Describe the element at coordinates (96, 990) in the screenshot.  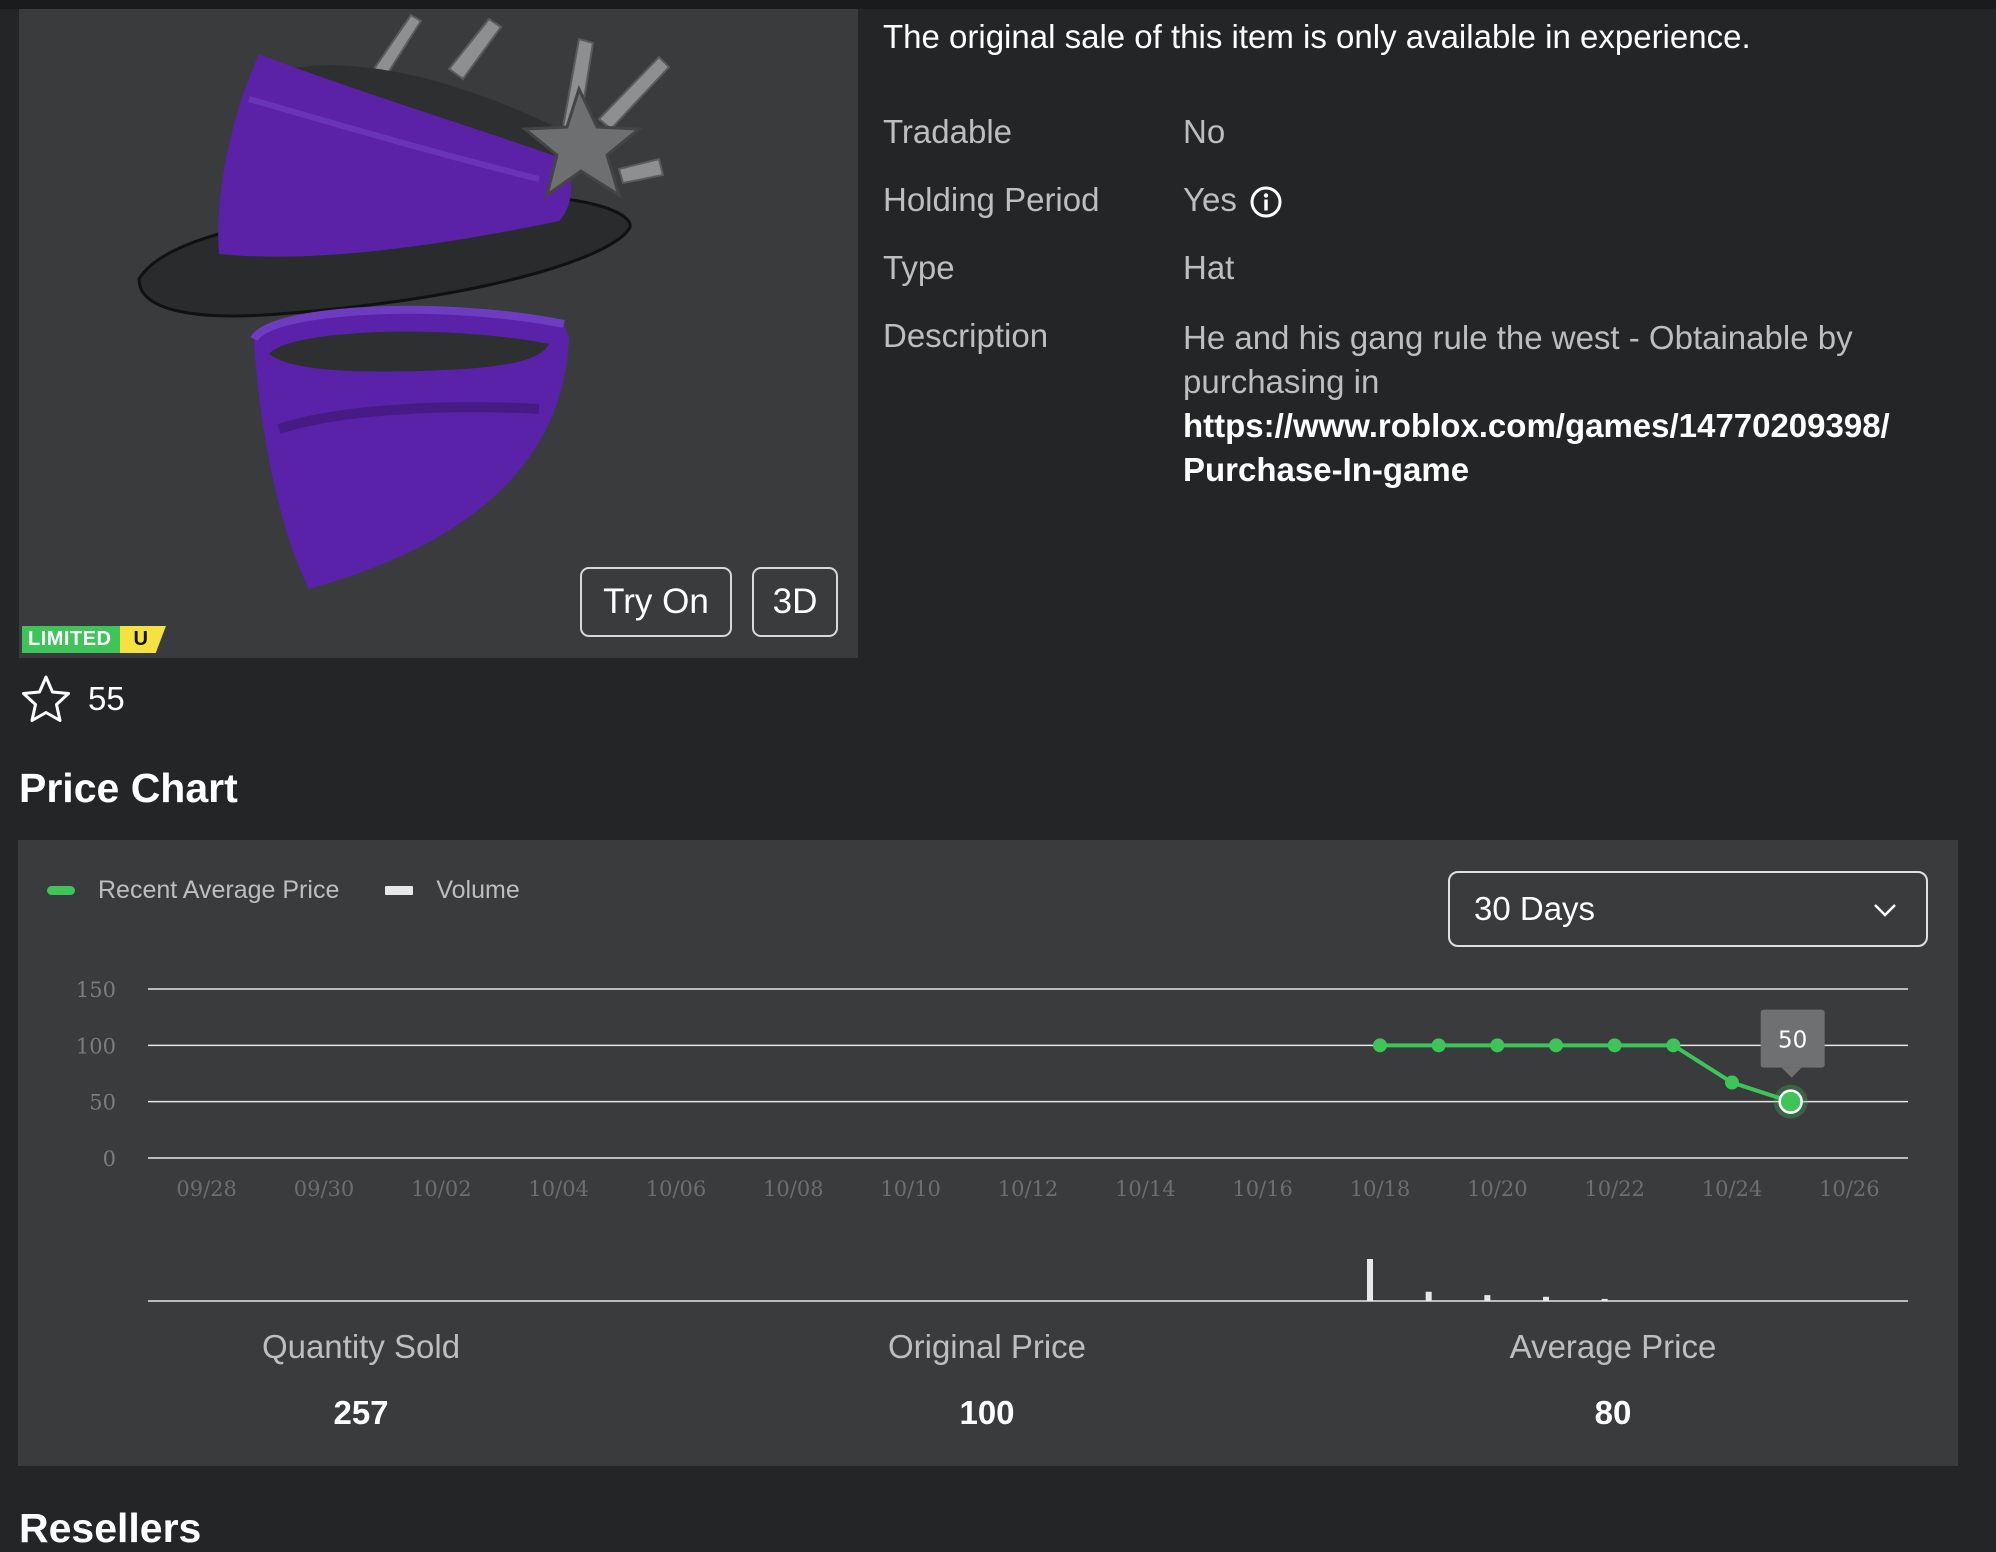
I see `y-tick-label: 150` at that location.